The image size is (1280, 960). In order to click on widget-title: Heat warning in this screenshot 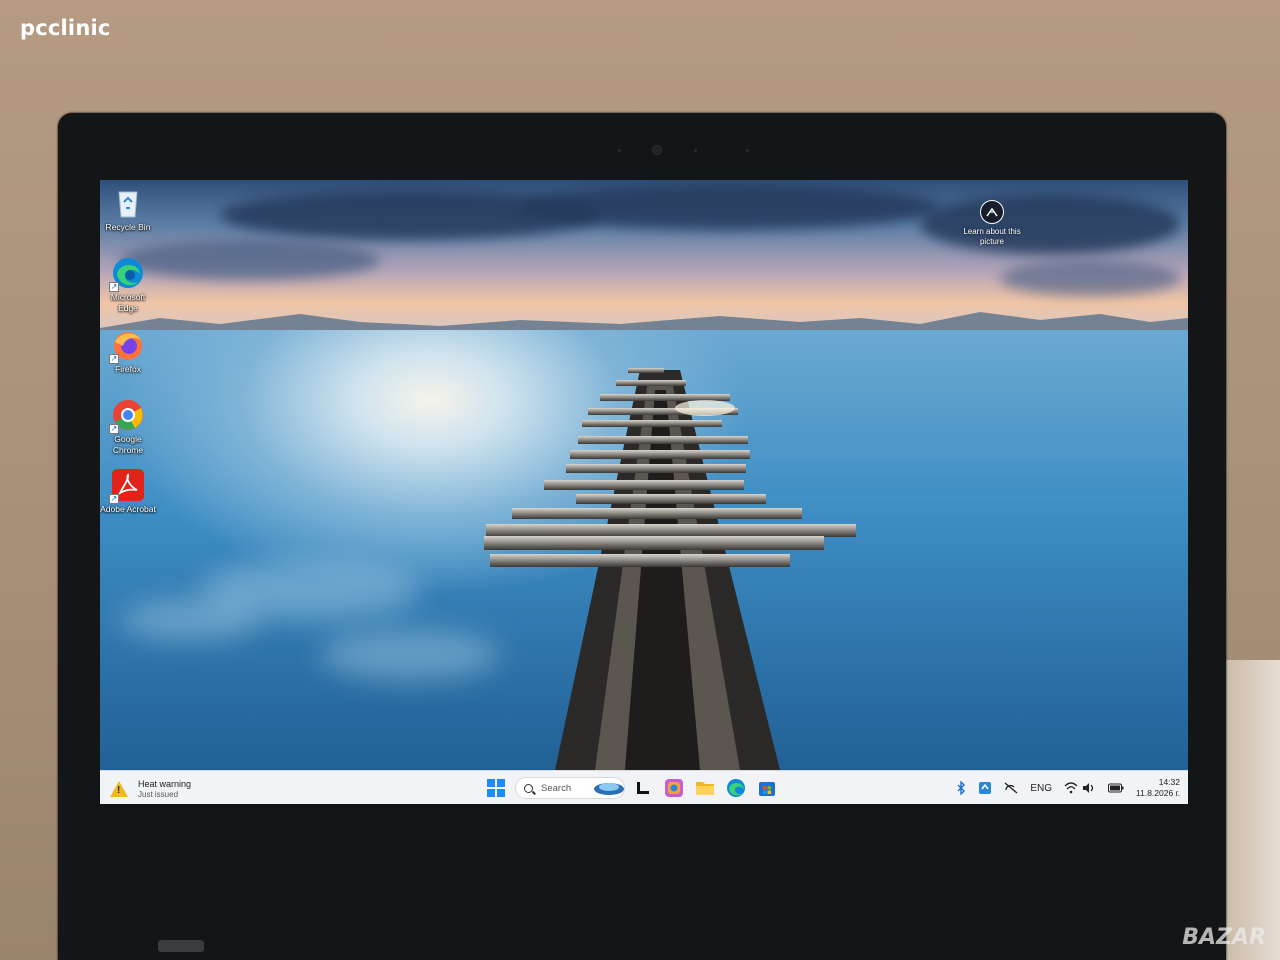, I will do `click(165, 783)`.